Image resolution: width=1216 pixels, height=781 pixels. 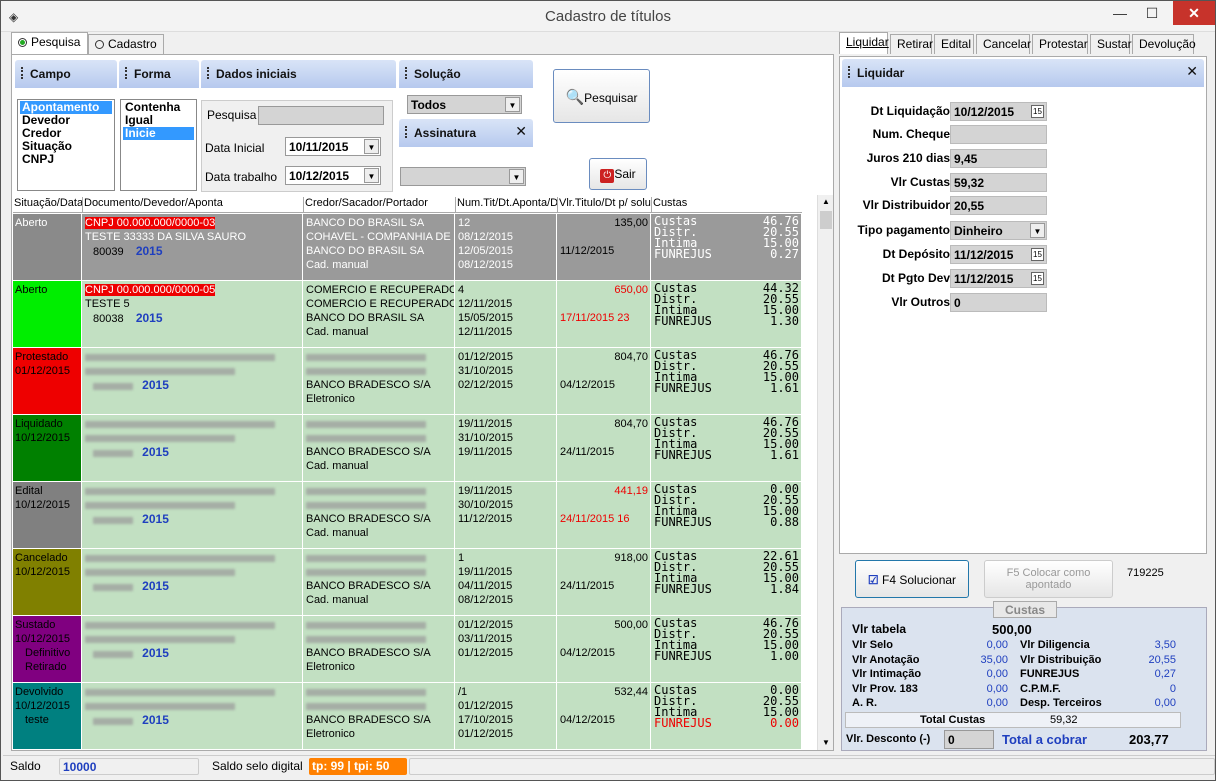 What do you see at coordinates (464, 104) in the screenshot?
I see `solucao-select: Todos ▼` at bounding box center [464, 104].